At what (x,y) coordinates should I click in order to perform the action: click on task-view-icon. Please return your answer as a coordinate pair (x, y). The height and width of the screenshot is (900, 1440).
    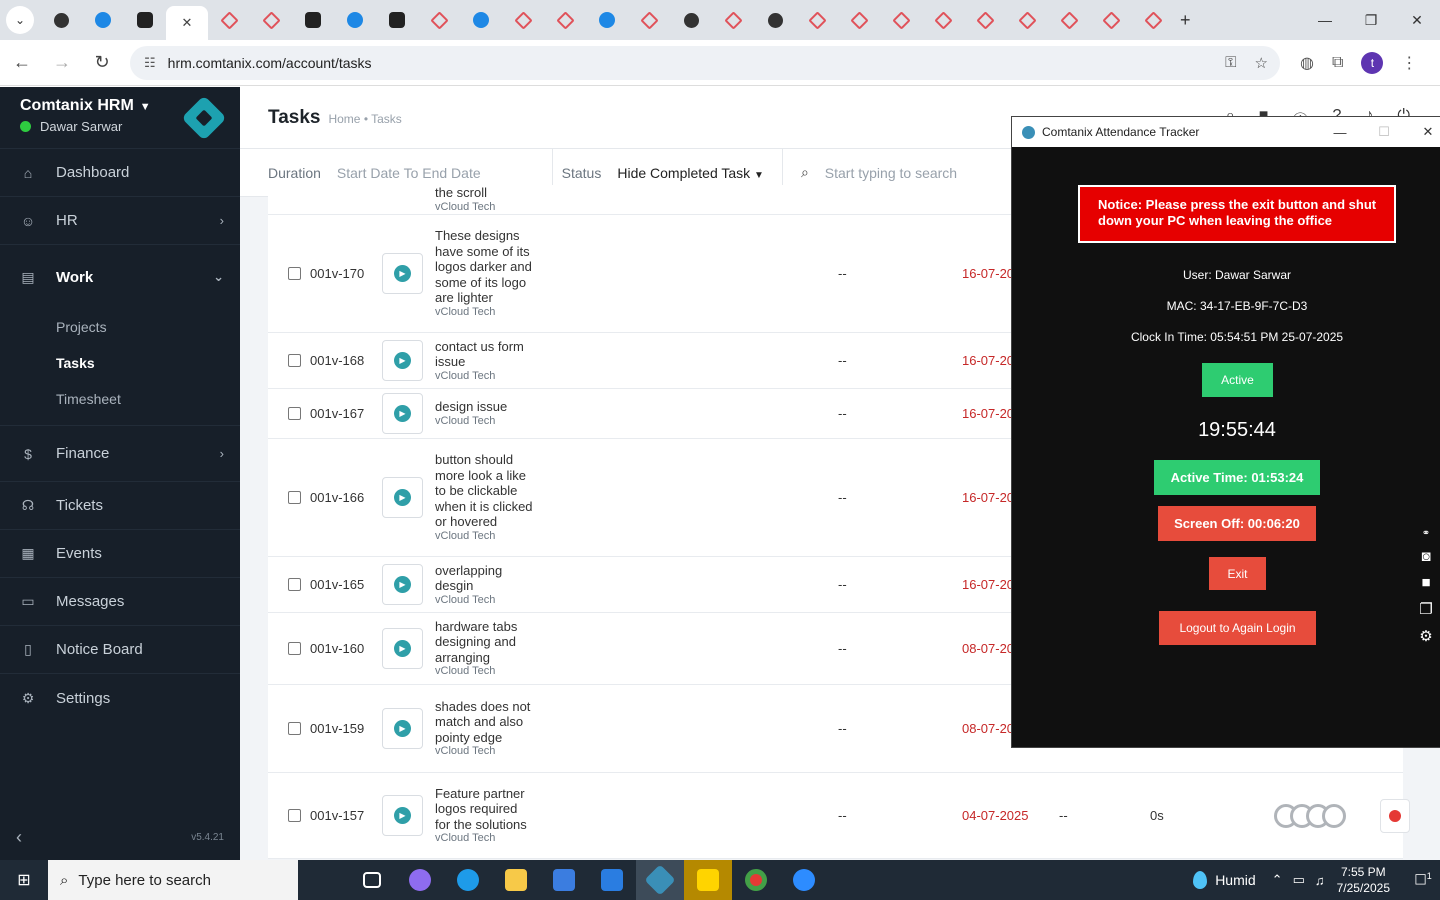
    Looking at the image, I should click on (372, 880).